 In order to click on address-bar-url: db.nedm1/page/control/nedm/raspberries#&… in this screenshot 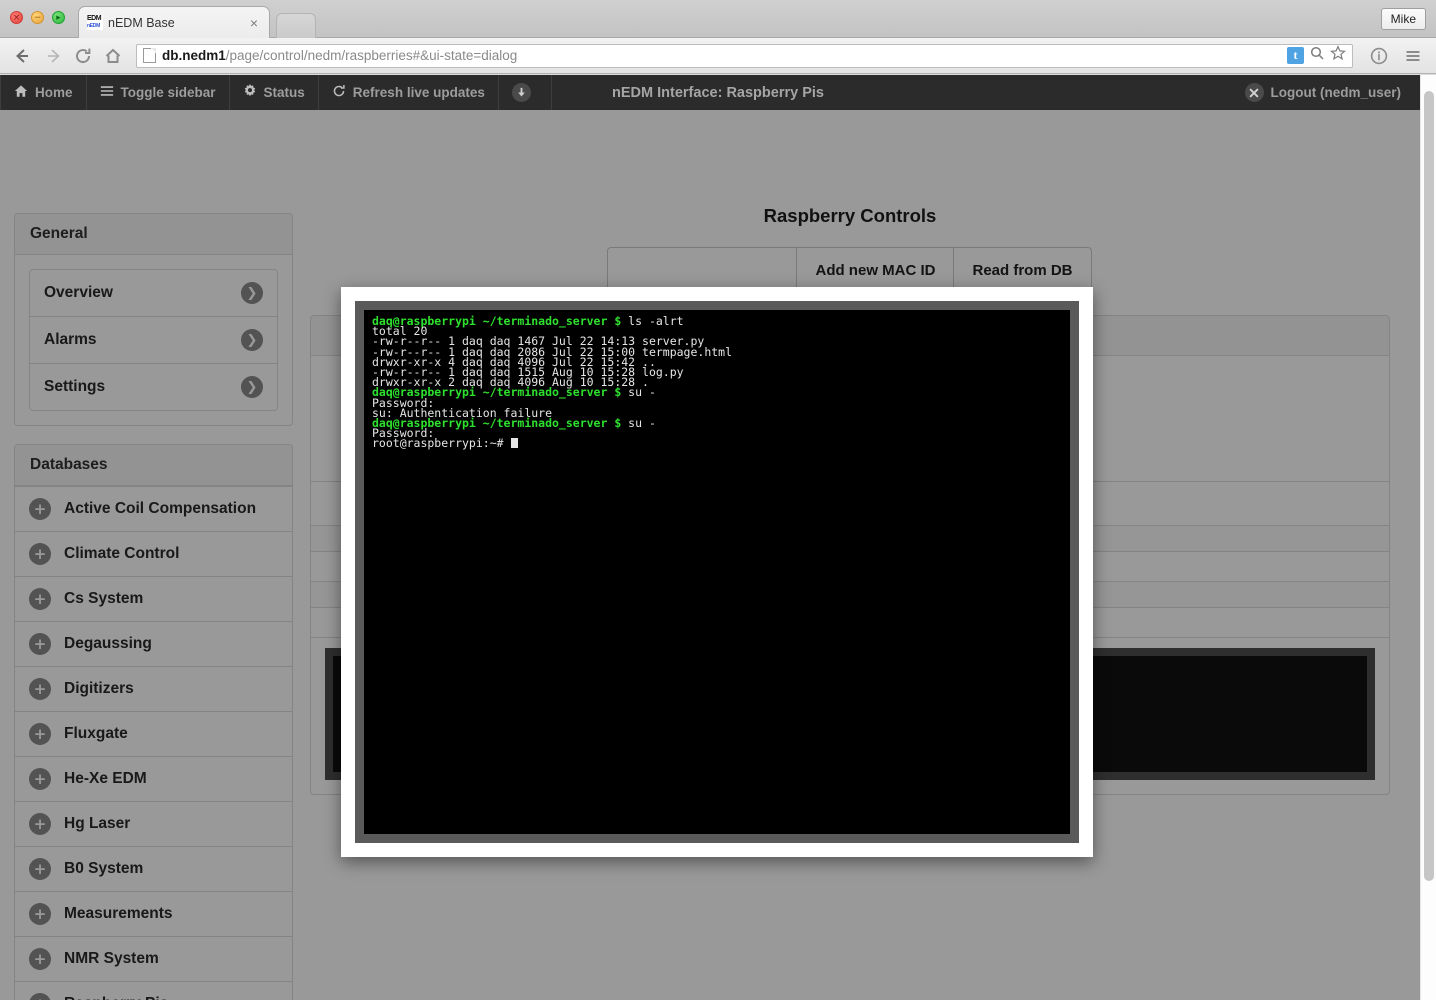, I will do `click(724, 55)`.